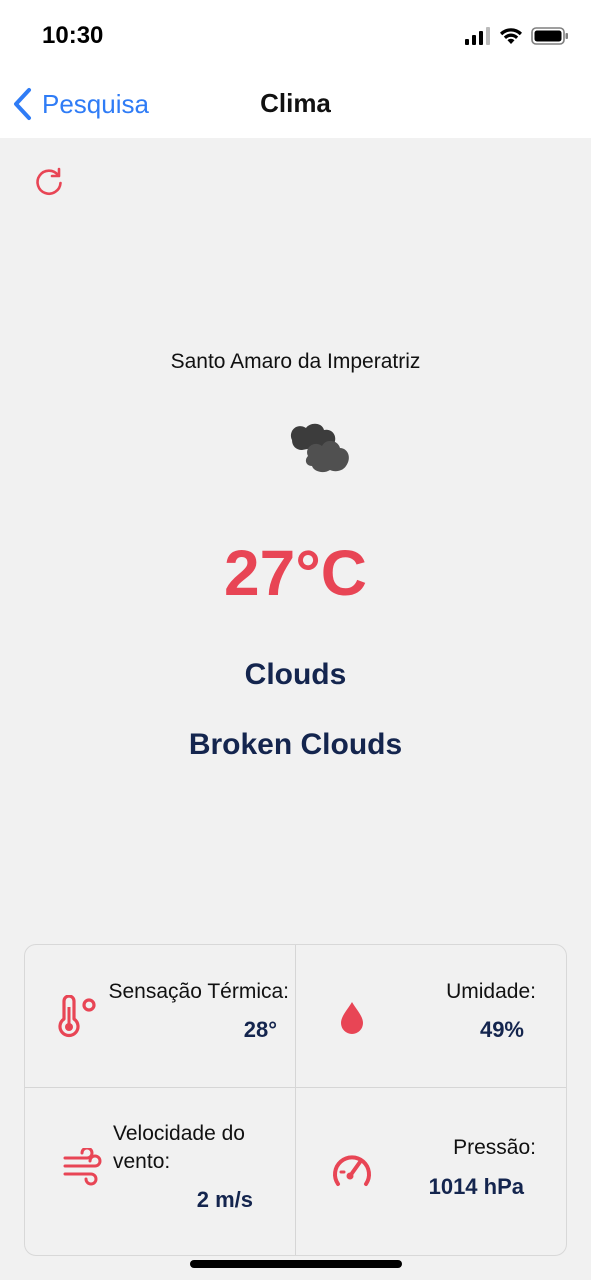  What do you see at coordinates (549, 36) in the screenshot?
I see `battery-icon` at bounding box center [549, 36].